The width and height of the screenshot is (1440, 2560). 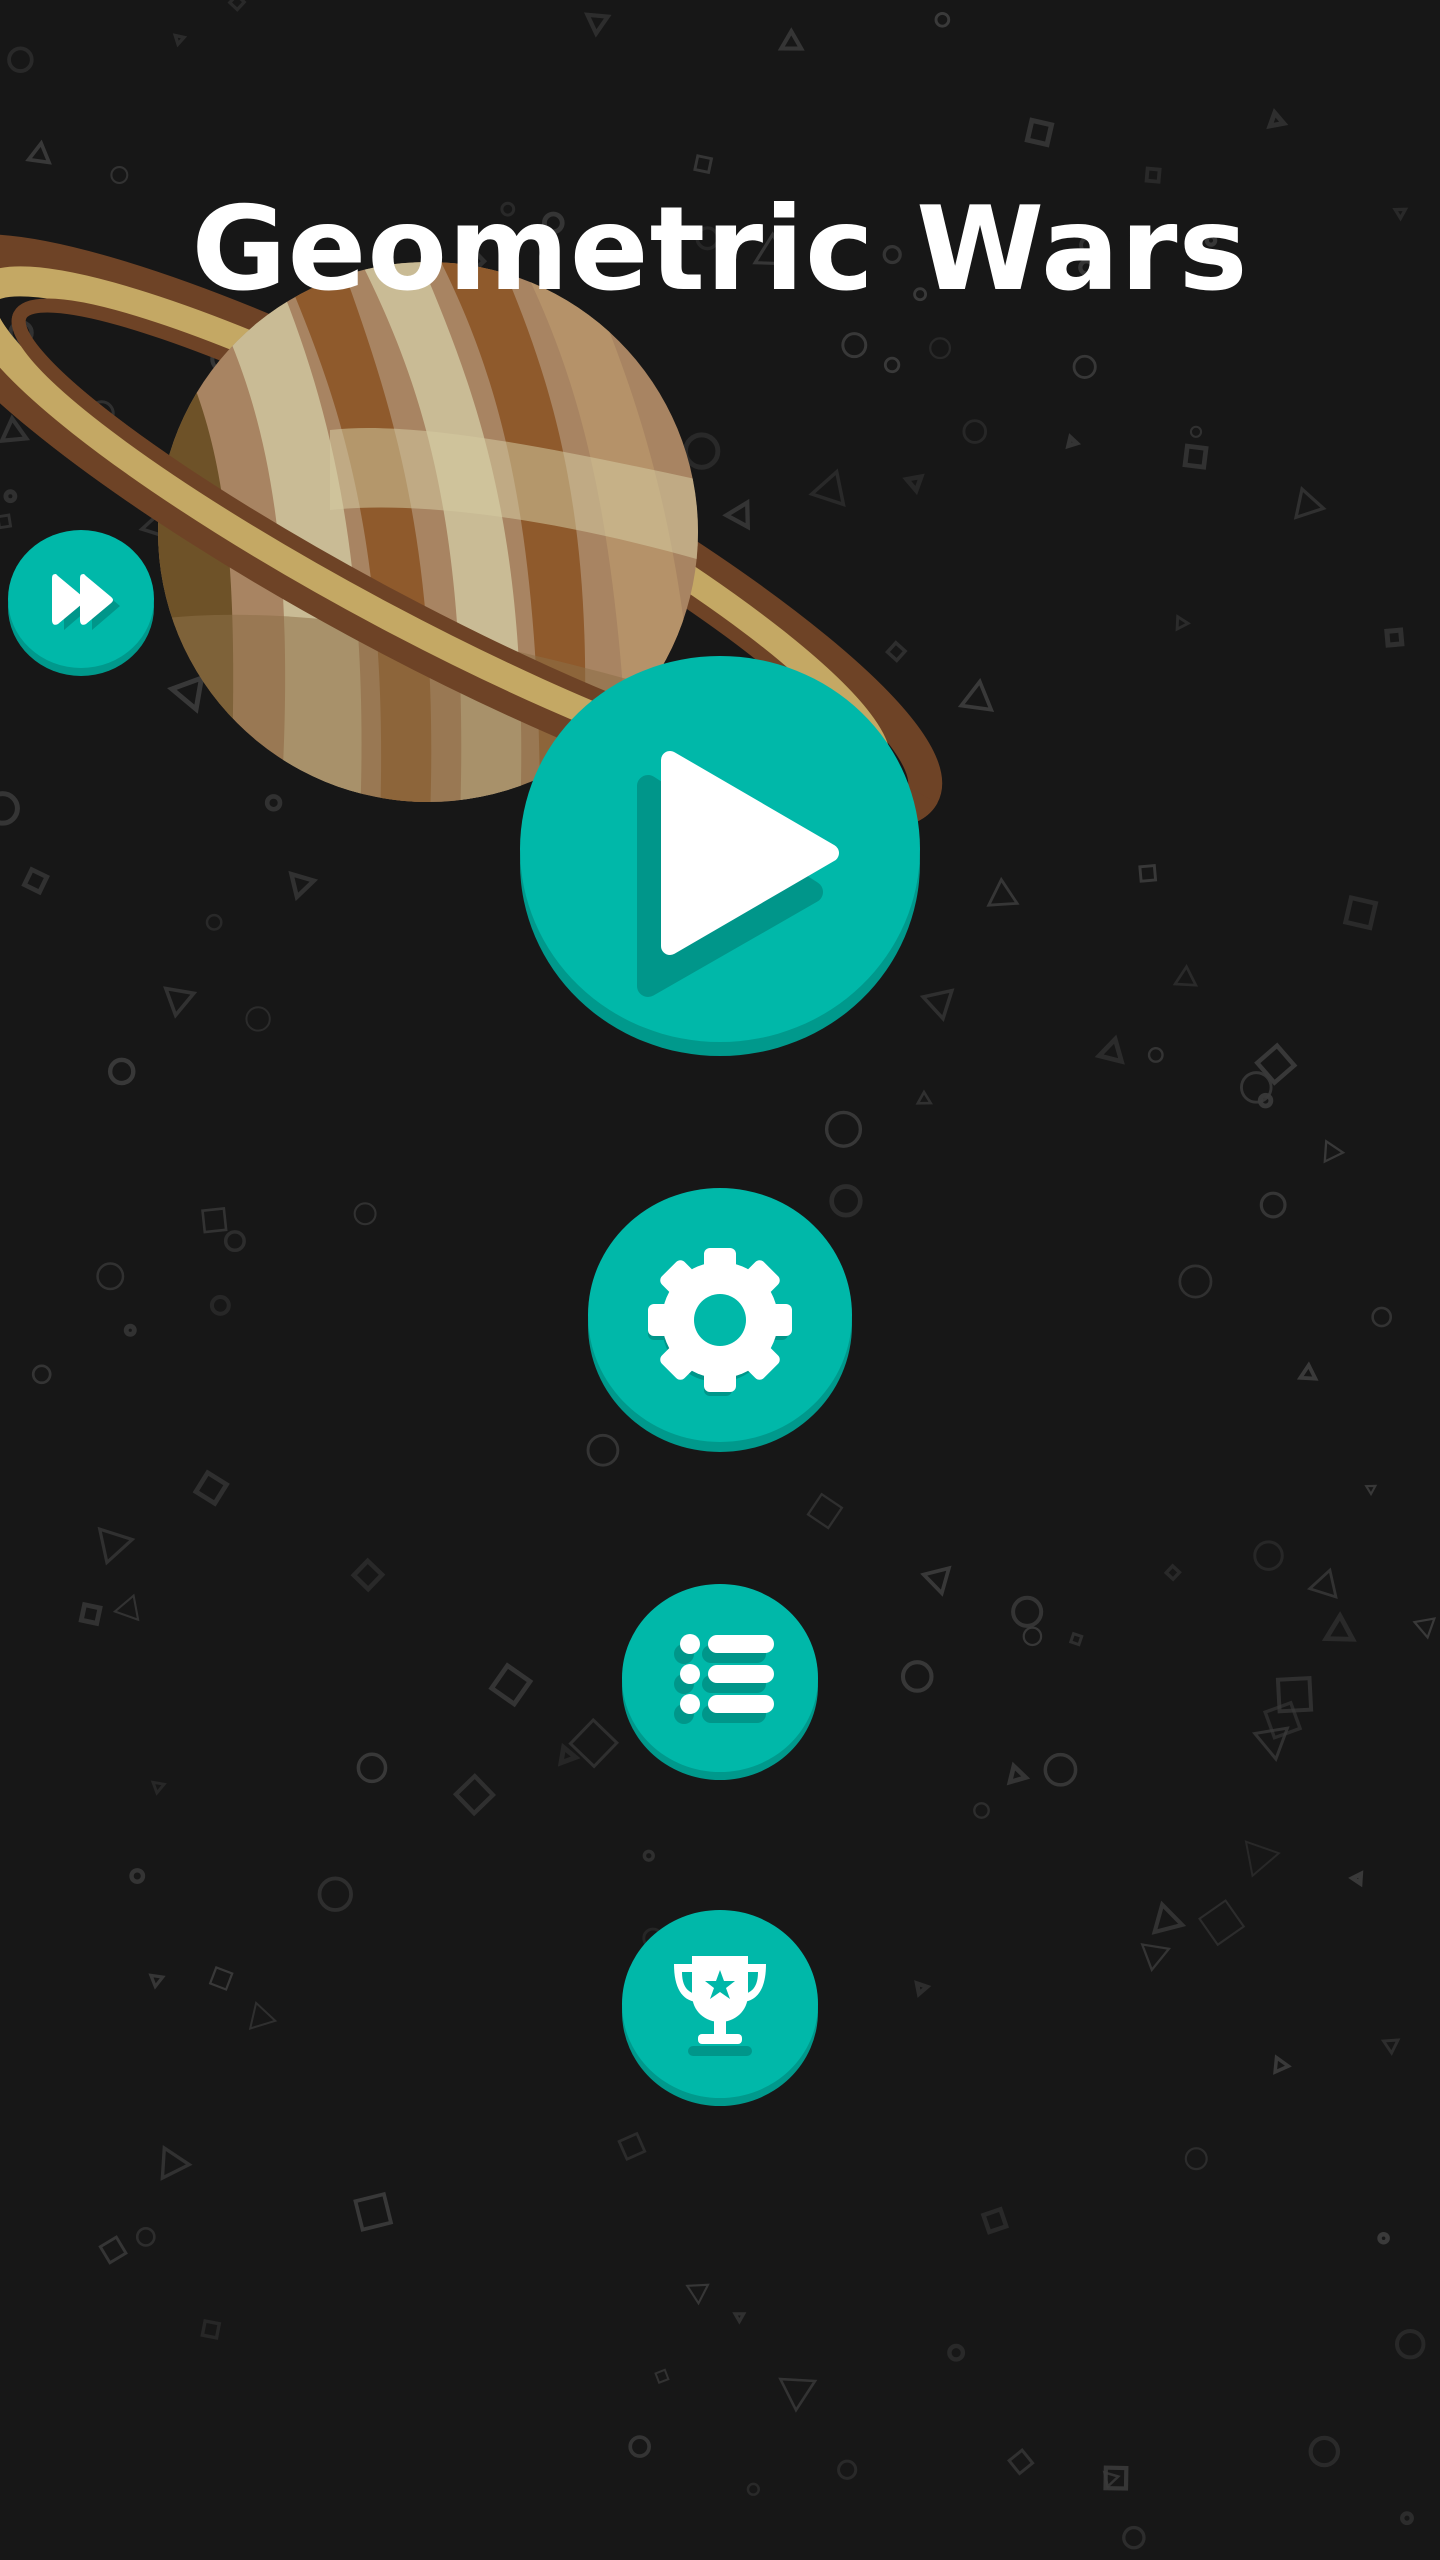 What do you see at coordinates (720, 249) in the screenshot?
I see `game-title: Geometric Wars` at bounding box center [720, 249].